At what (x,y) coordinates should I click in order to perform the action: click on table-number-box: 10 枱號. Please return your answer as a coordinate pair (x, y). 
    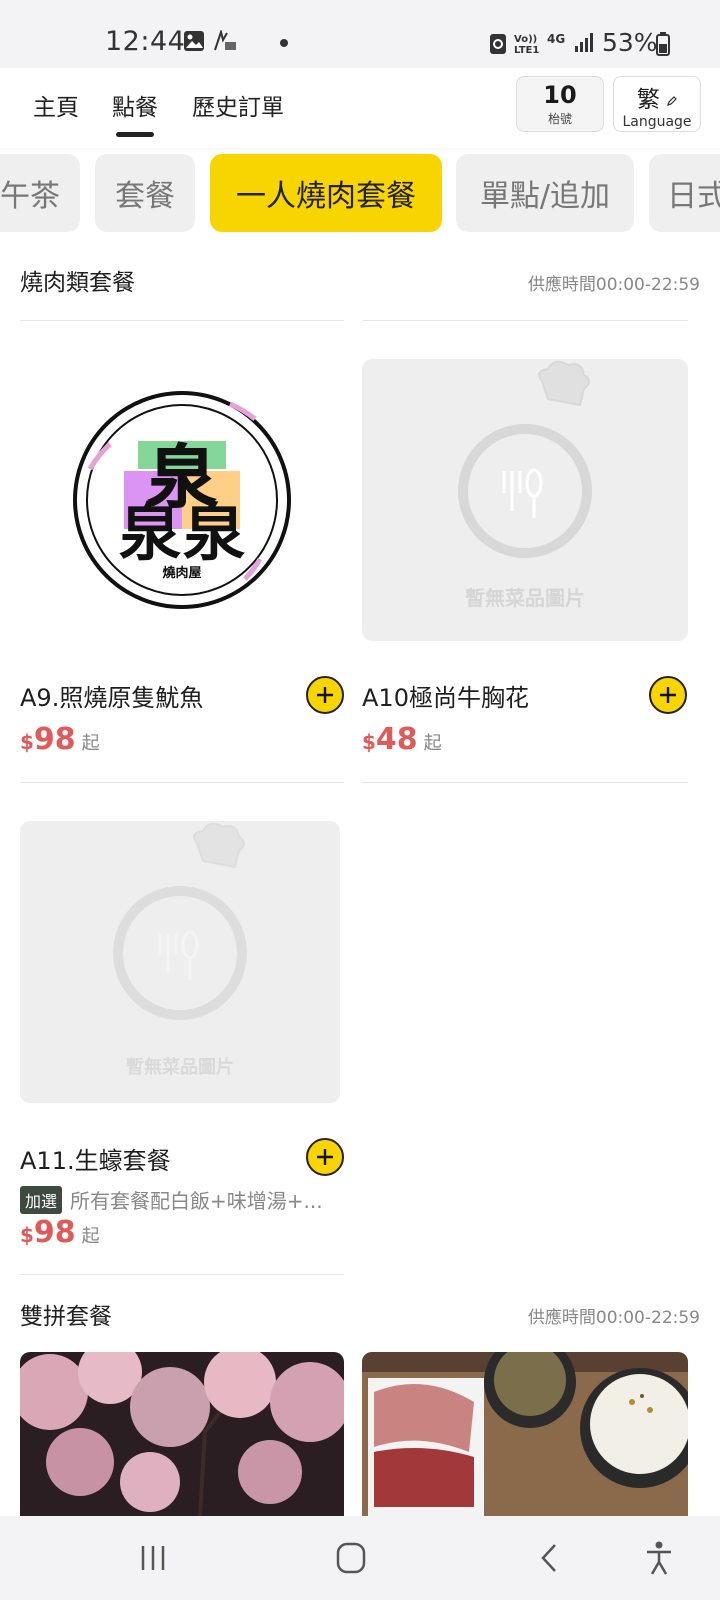
    Looking at the image, I should click on (560, 104).